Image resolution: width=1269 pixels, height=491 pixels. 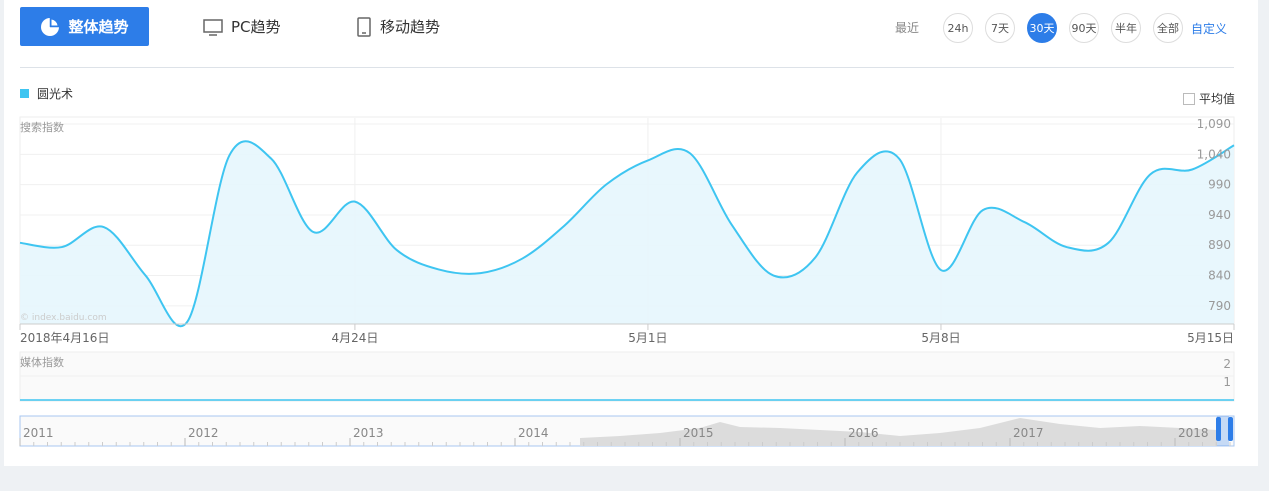 I want to click on navigator-year-label: 2015, so click(x=698, y=433).